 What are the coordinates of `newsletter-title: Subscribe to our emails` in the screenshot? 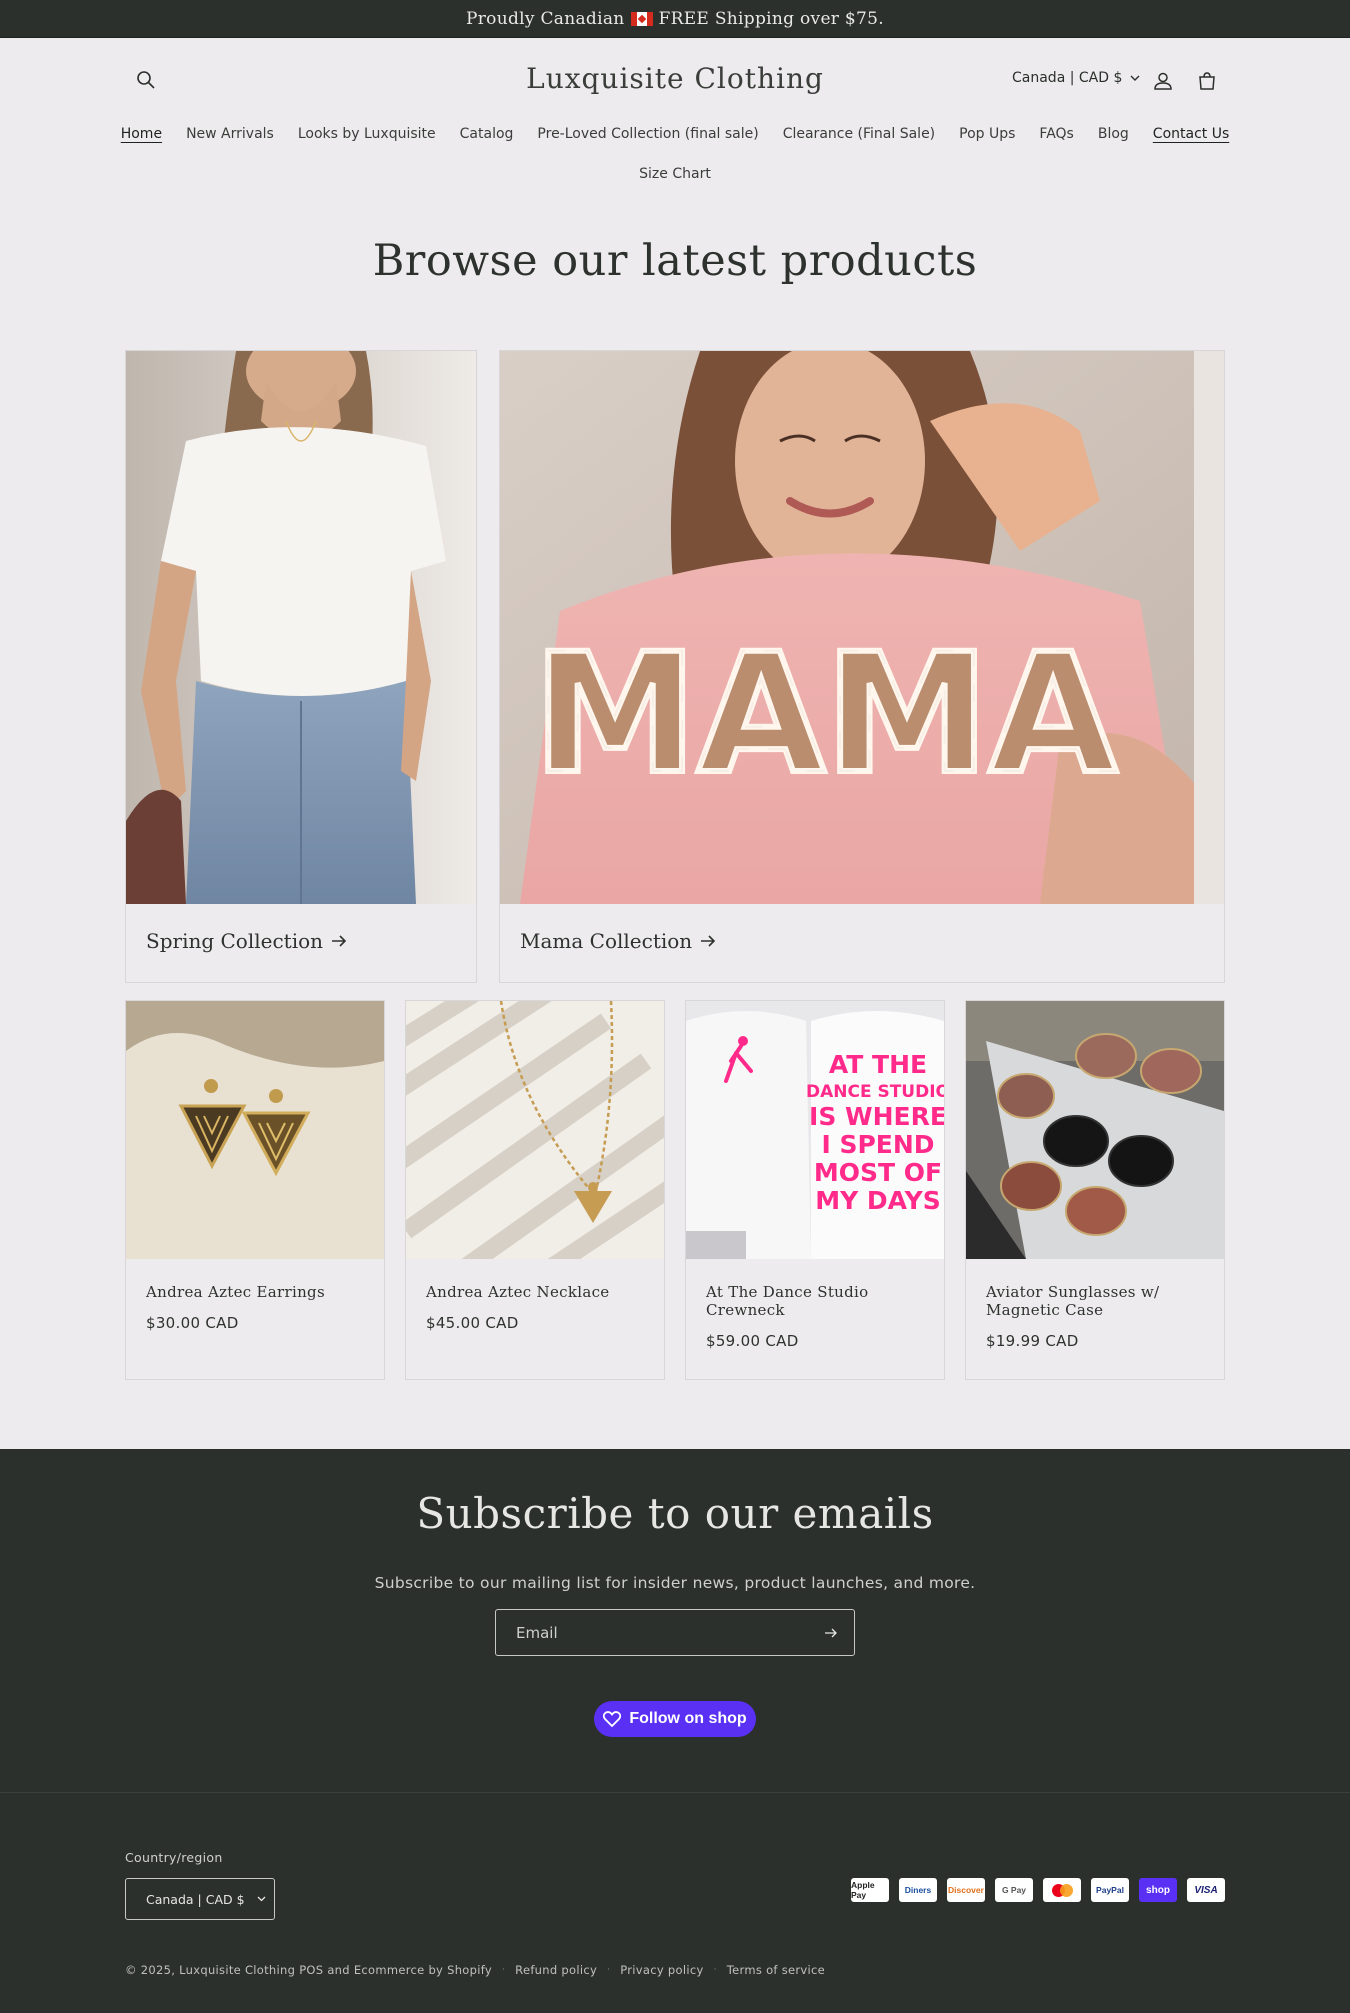 It's located at (675, 1513).